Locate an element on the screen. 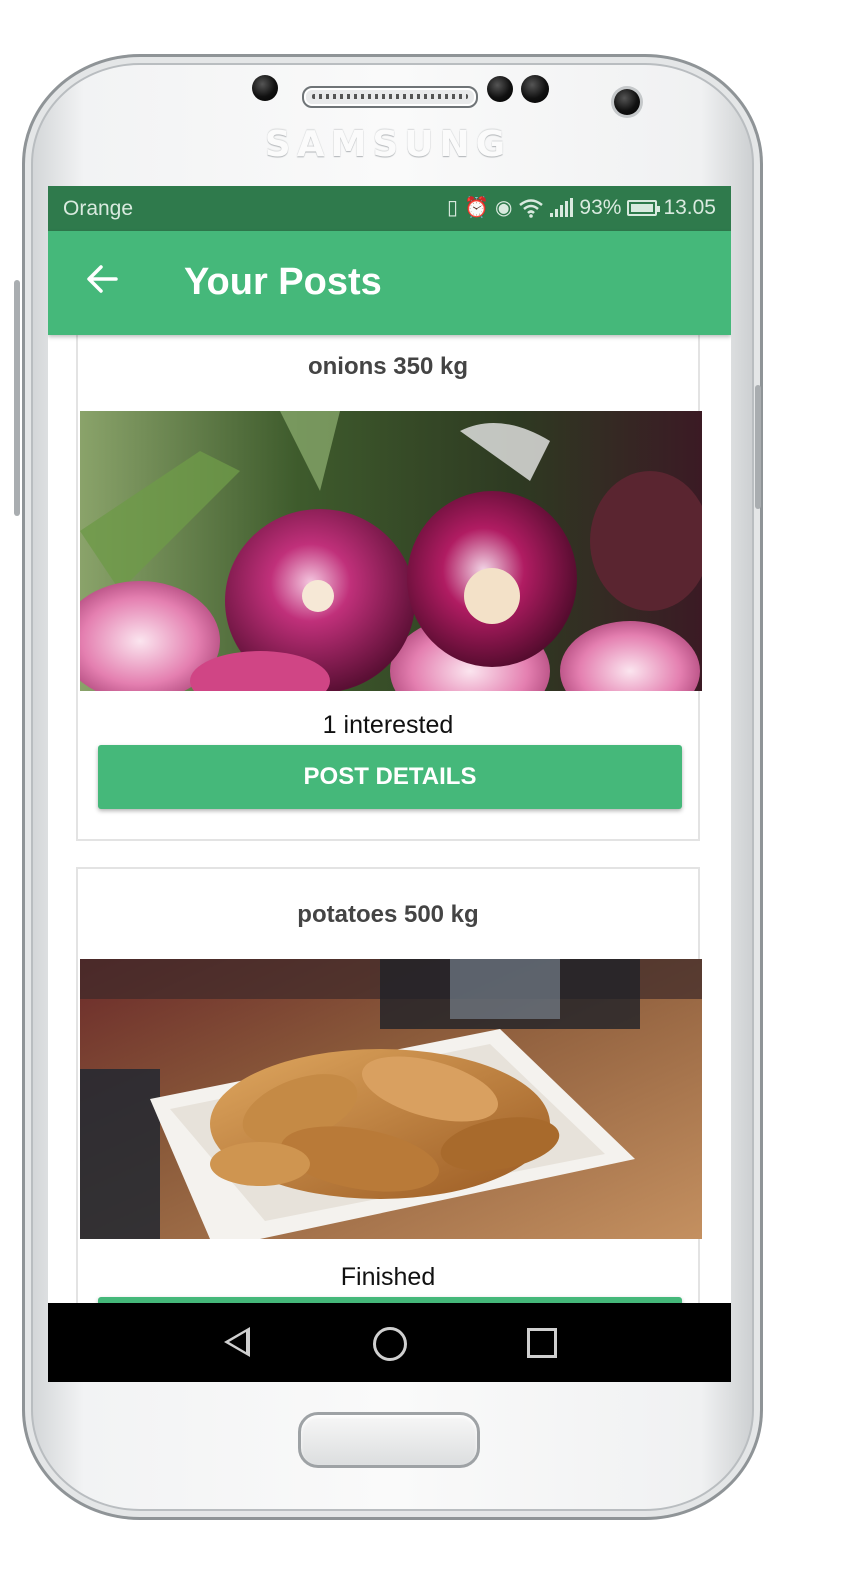  proximity-sensor-left is located at coordinates (500, 89).